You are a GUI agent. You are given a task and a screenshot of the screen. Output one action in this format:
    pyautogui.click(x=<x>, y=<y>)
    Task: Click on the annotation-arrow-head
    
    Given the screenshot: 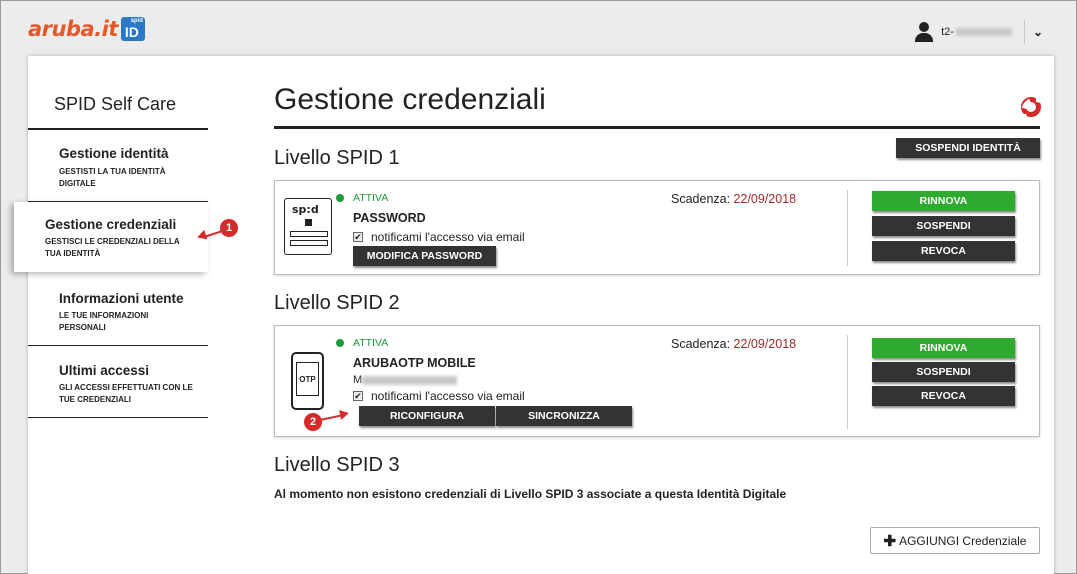 What is the action you would take?
    pyautogui.click(x=344, y=414)
    